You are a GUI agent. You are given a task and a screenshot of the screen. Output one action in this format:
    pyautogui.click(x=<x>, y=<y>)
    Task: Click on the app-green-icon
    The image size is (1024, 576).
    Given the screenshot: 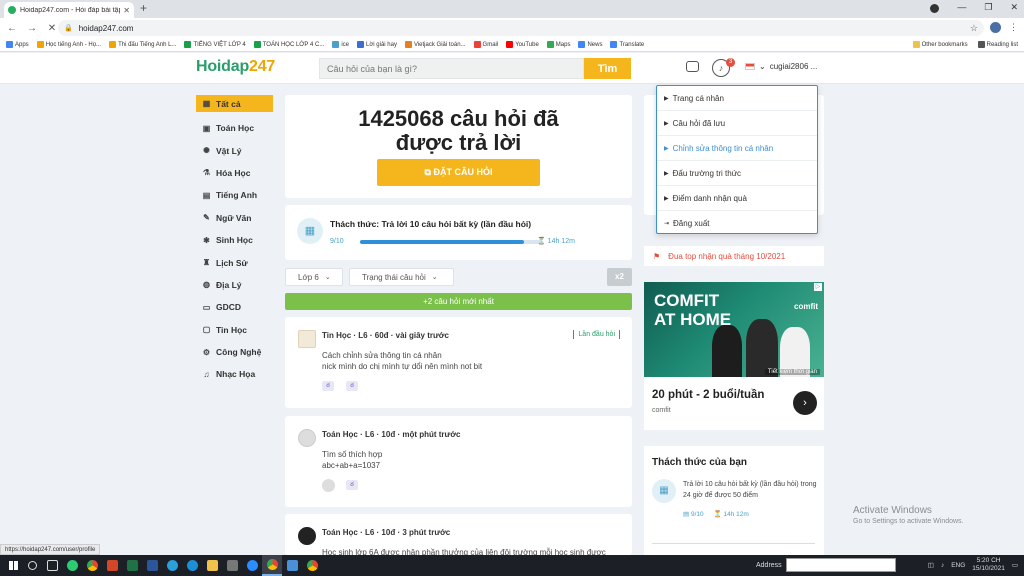 What is the action you would take?
    pyautogui.click(x=72, y=565)
    